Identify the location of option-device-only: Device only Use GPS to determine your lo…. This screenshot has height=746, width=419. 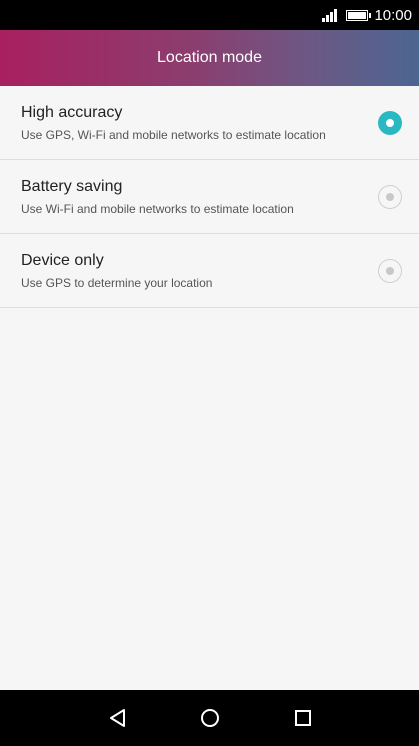
(209, 271).